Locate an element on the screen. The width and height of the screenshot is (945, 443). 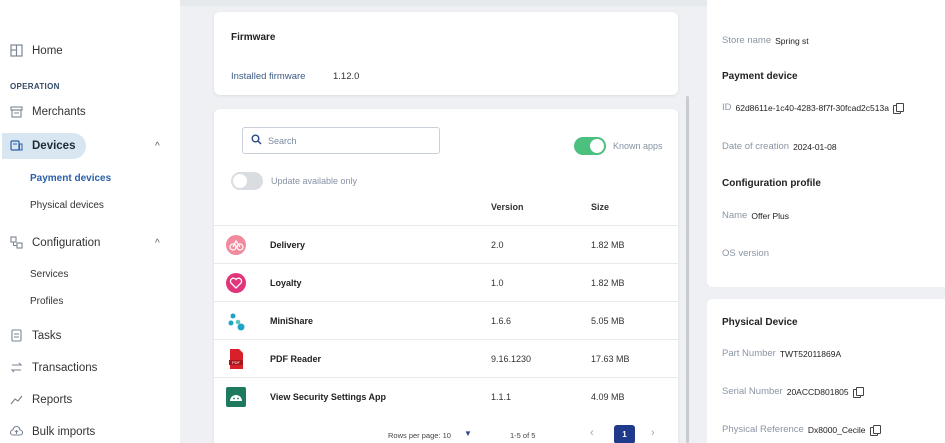
app-version: 1.6.6 is located at coordinates (501, 321).